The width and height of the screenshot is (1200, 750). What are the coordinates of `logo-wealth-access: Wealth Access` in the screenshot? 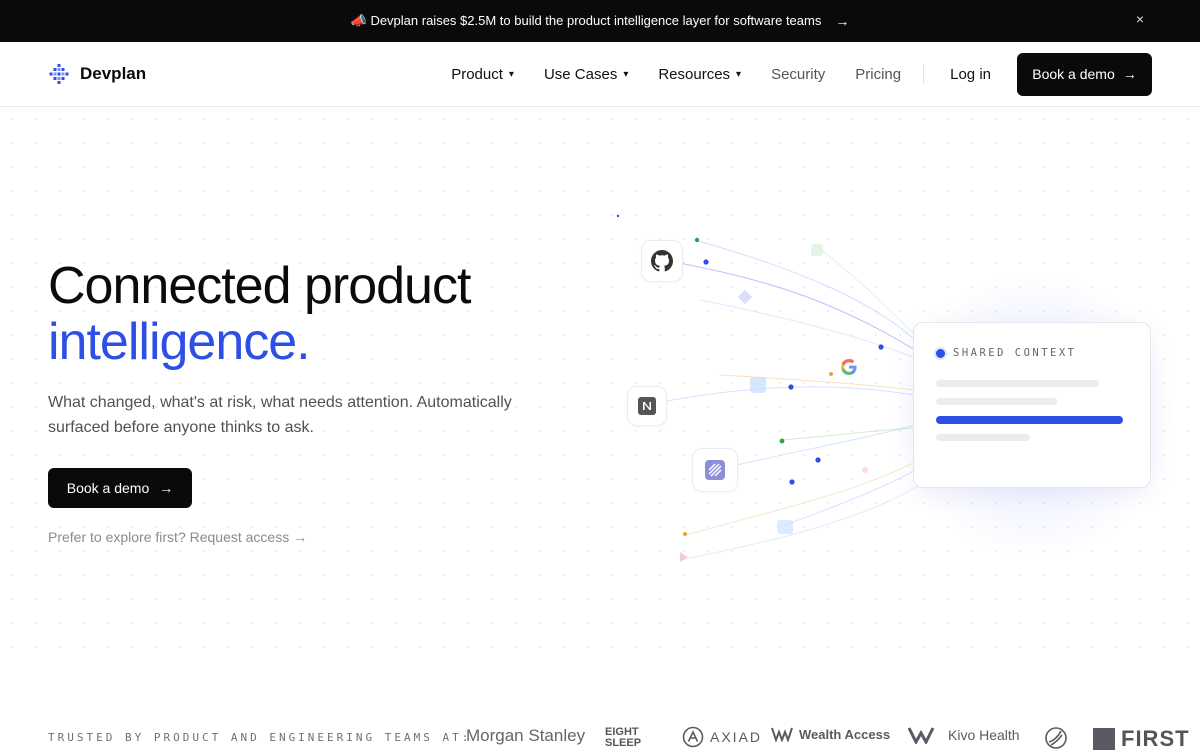 It's located at (830, 734).